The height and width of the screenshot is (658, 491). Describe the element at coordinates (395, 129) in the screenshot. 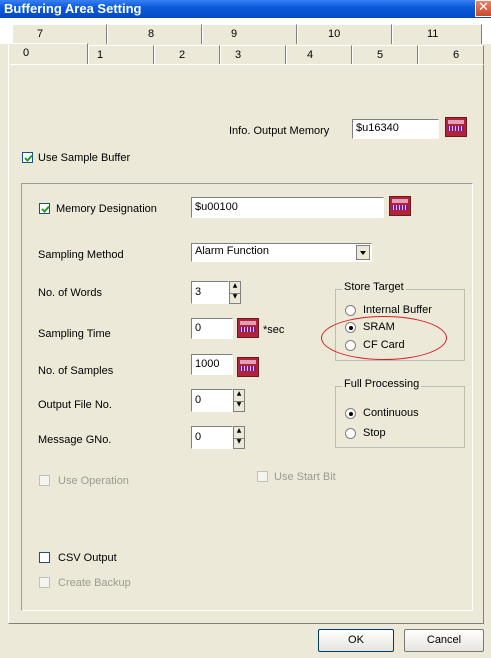

I see `info-output-memory-field: $u16340` at that location.